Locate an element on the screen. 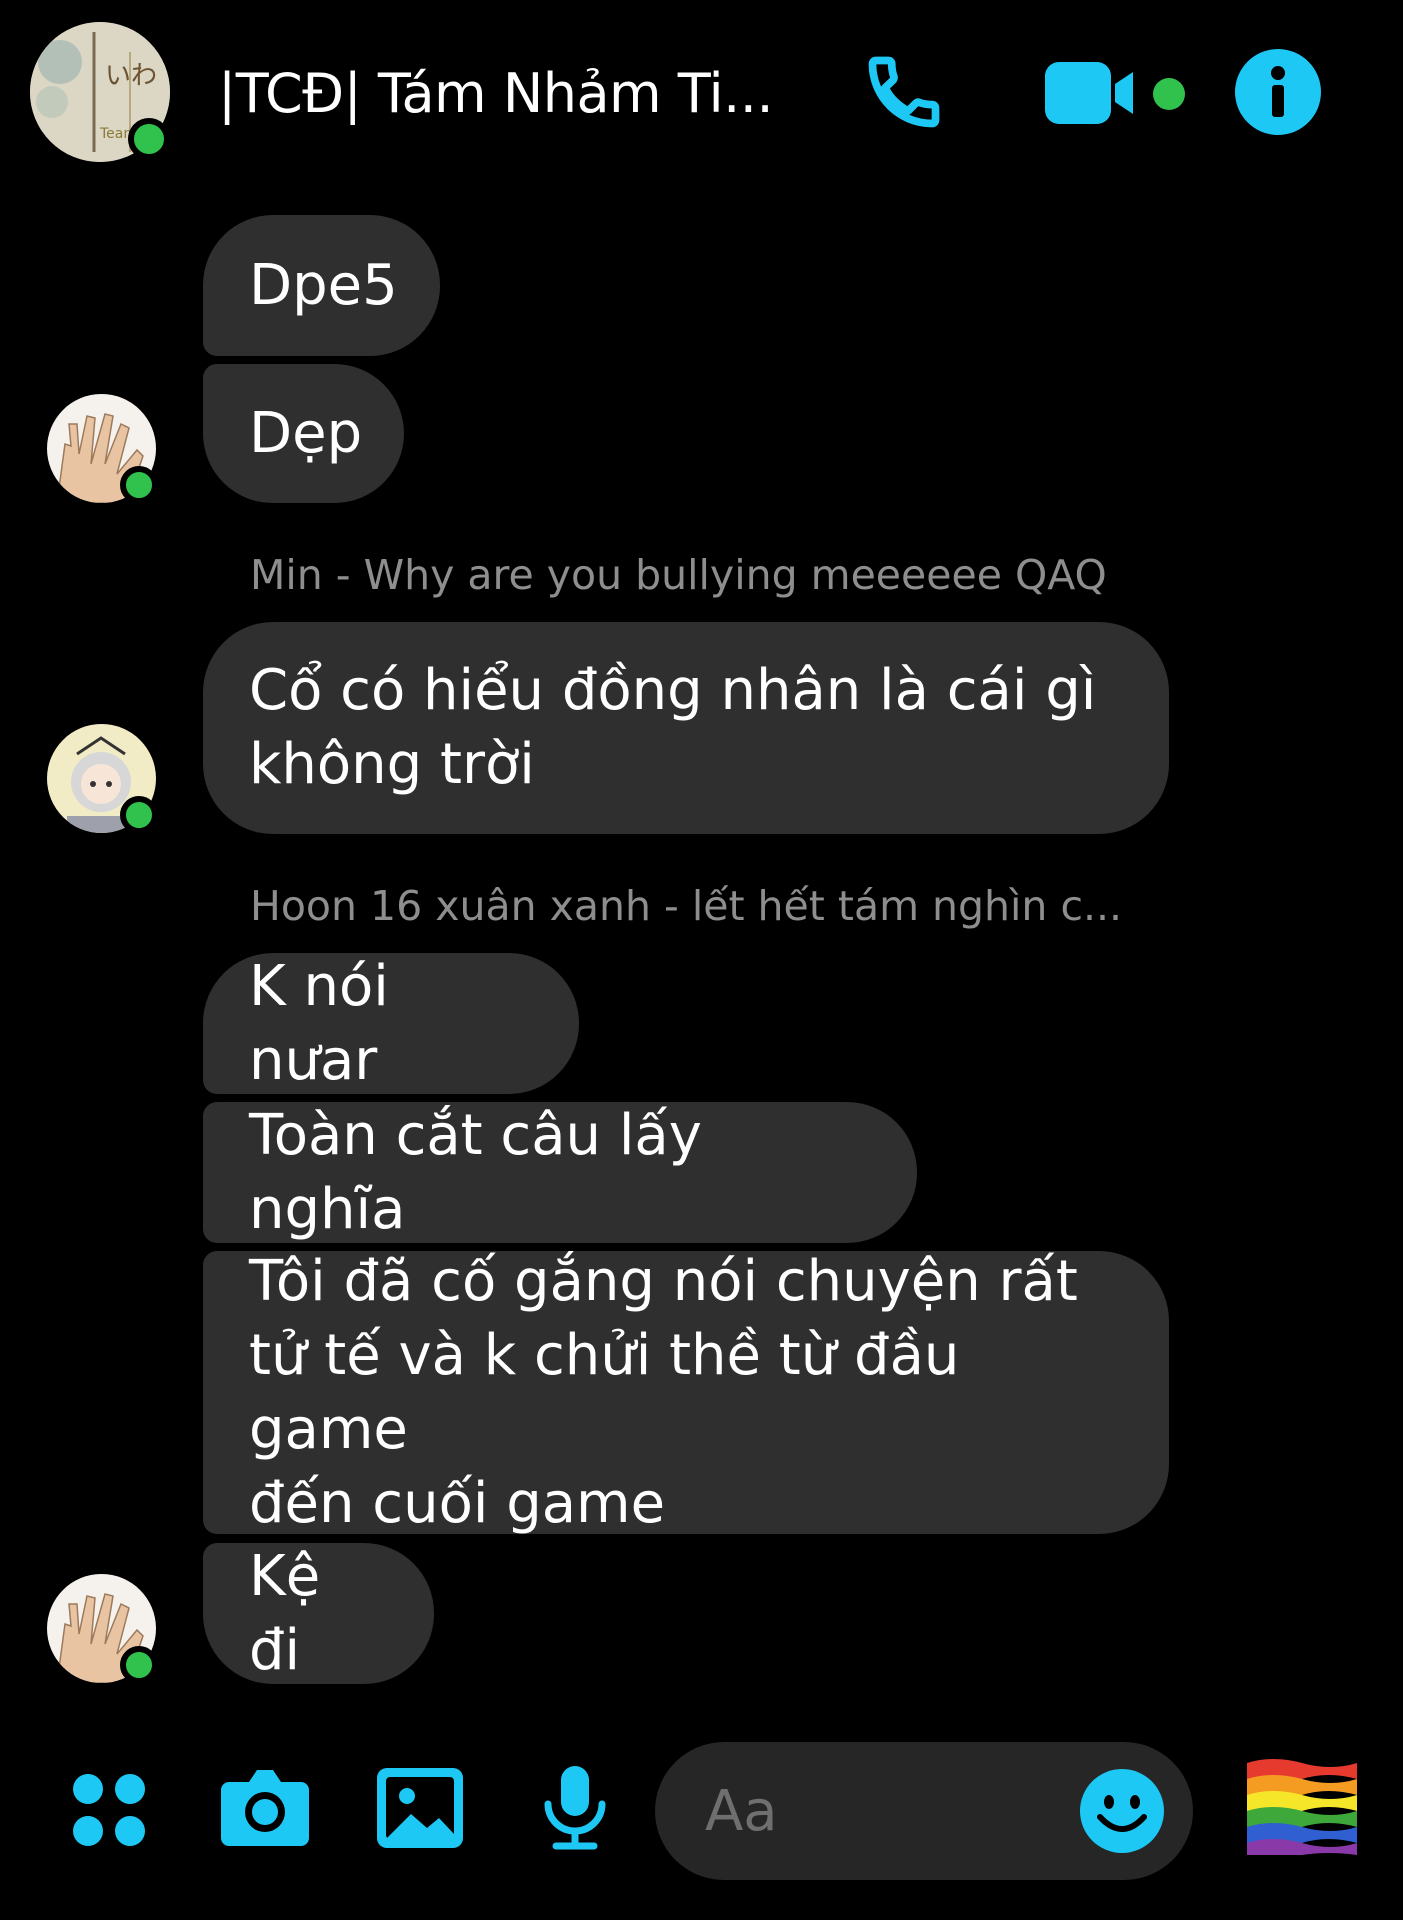 The width and height of the screenshot is (1403, 1920). message-bubble: Toàn cắt câu lấy nghĩa is located at coordinates (560, 1172).